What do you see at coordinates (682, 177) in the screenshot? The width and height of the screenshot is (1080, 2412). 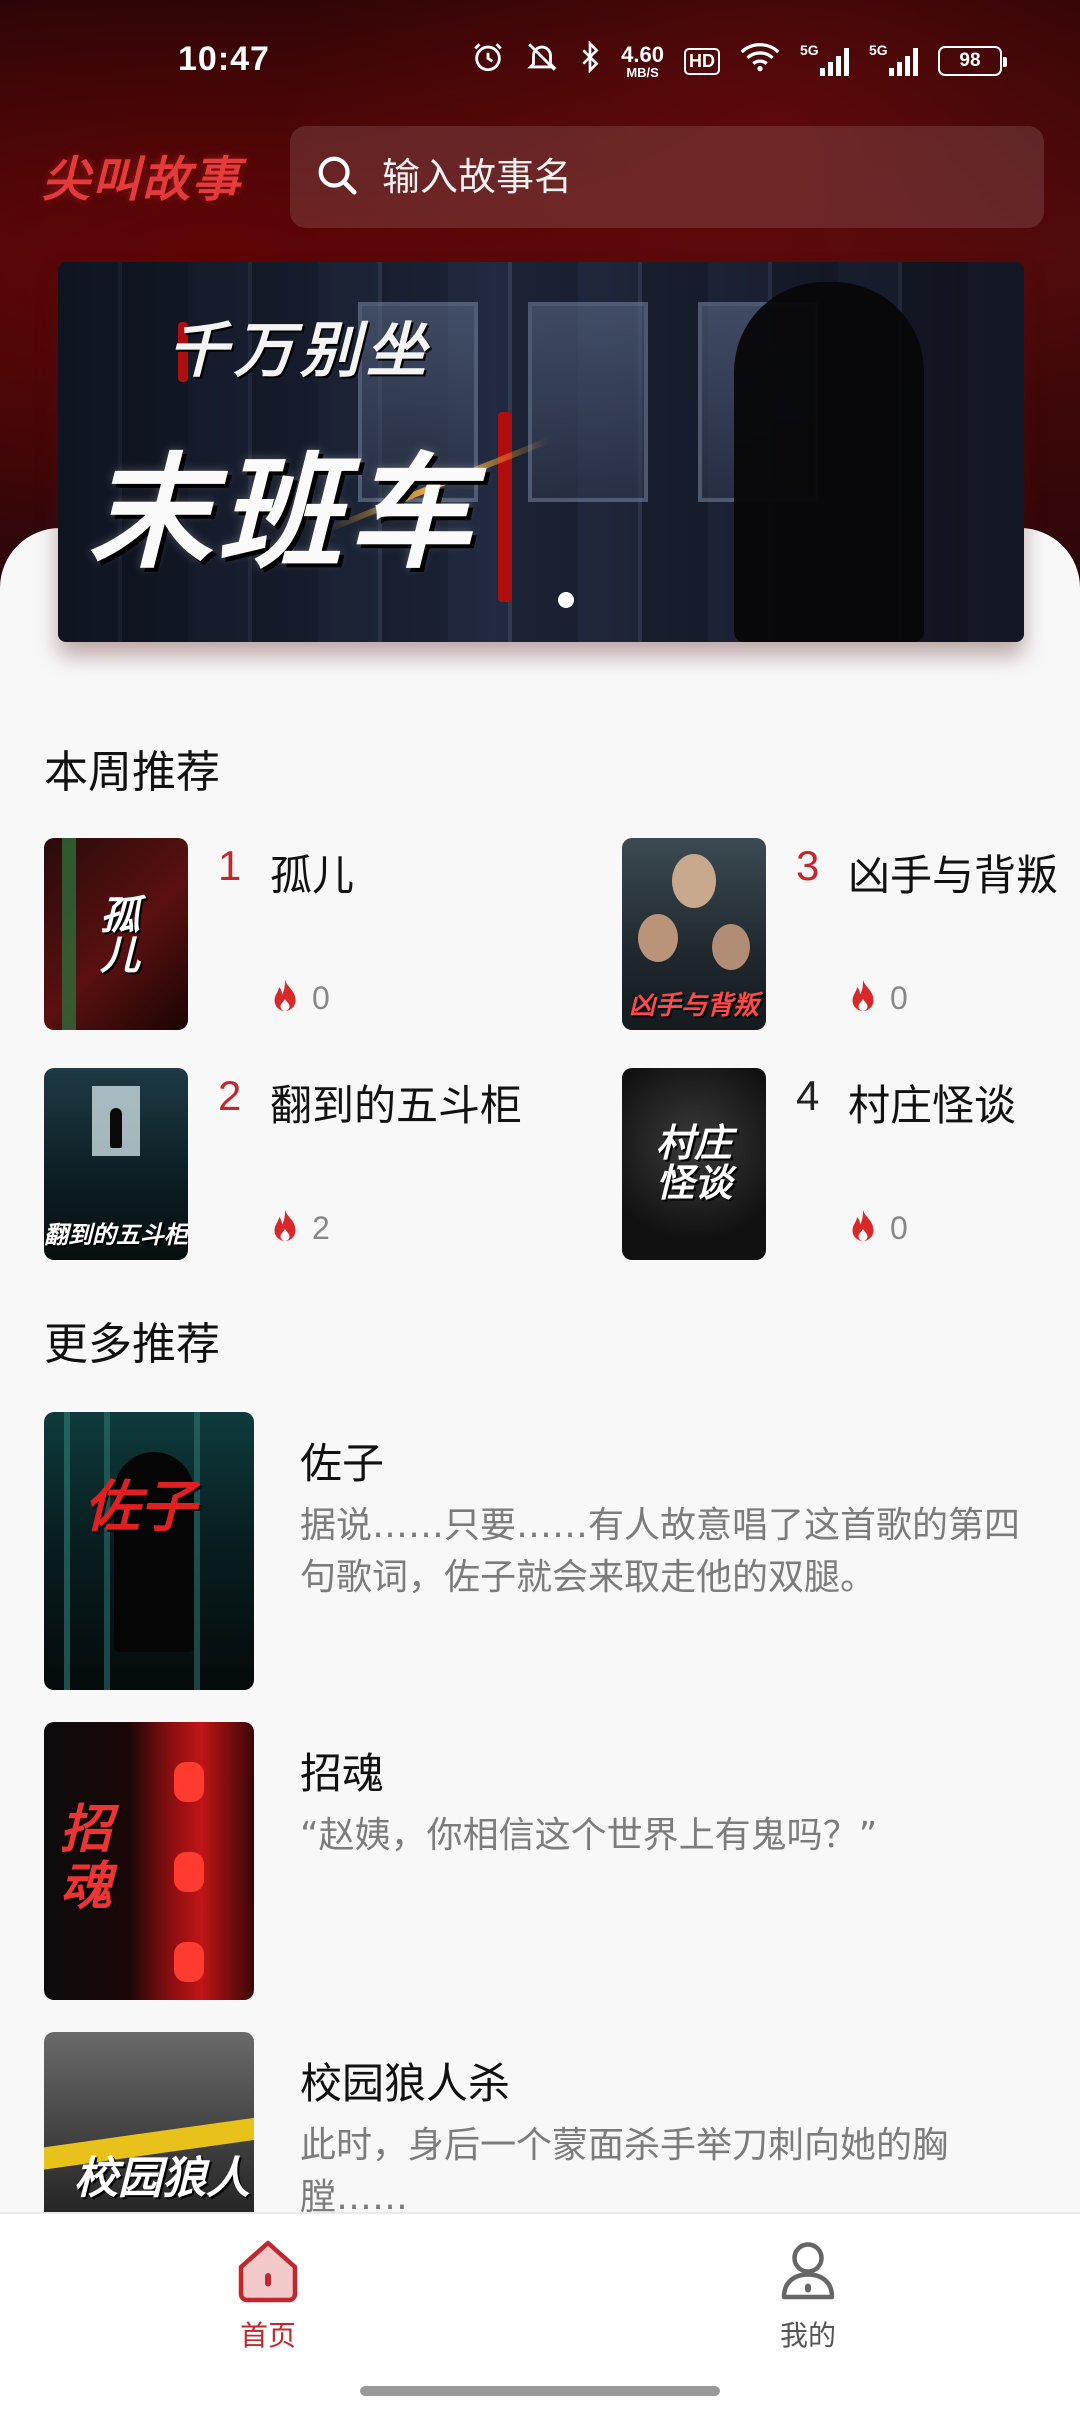 I see `search-input` at bounding box center [682, 177].